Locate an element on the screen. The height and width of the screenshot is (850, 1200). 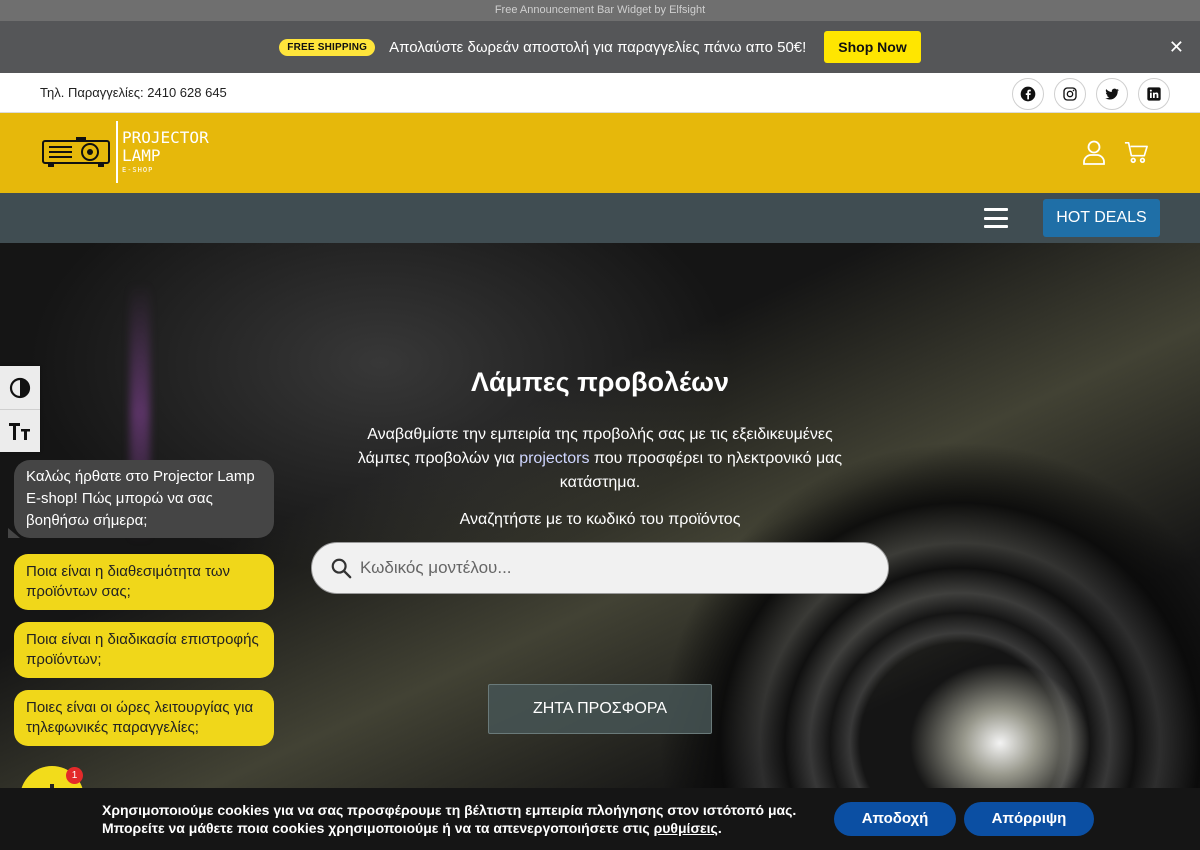
search-box is located at coordinates (600, 568).